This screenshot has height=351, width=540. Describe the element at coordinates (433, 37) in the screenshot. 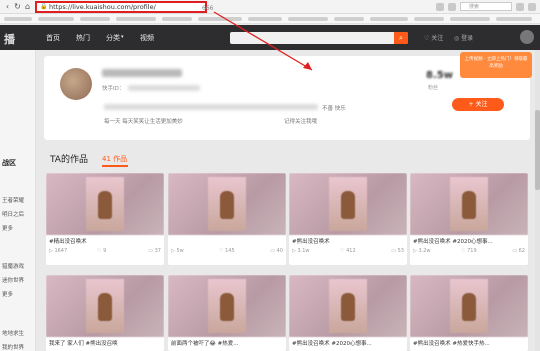

I see `follow-link: ♡ 关注` at that location.